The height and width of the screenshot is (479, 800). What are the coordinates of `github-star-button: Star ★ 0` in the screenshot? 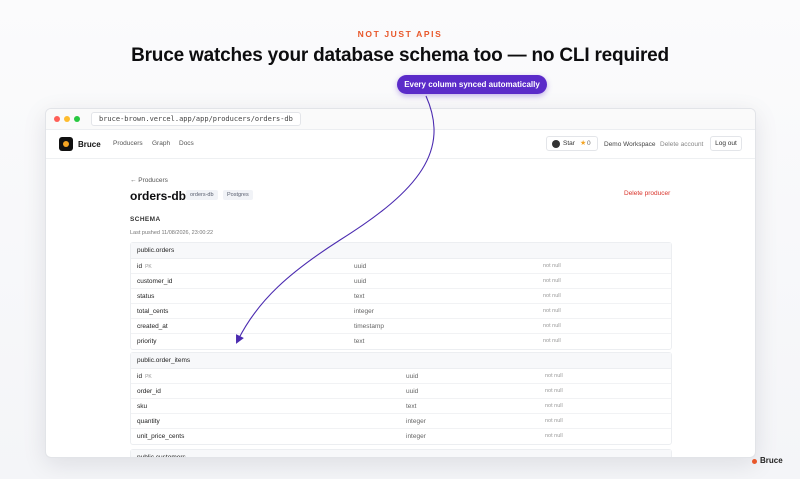 It's located at (572, 143).